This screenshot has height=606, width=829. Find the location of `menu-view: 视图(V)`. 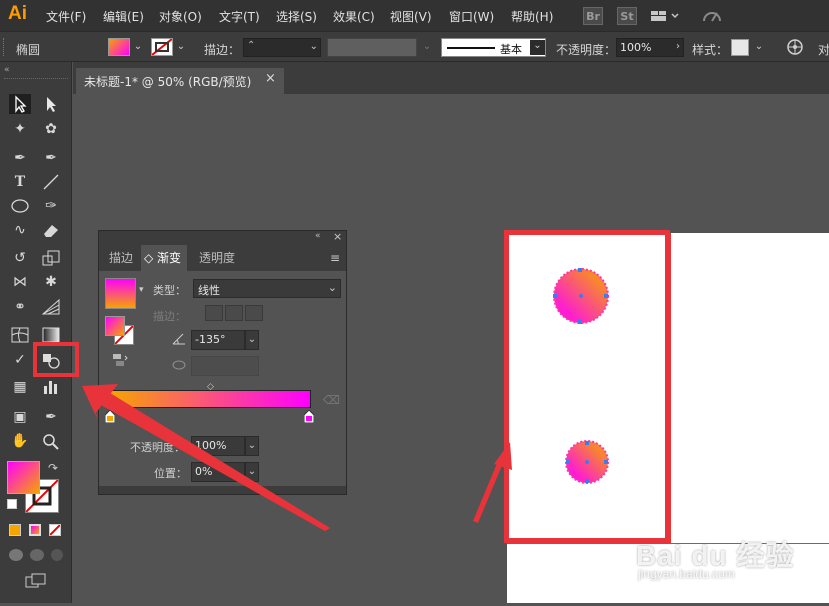

menu-view: 视图(V) is located at coordinates (411, 16).